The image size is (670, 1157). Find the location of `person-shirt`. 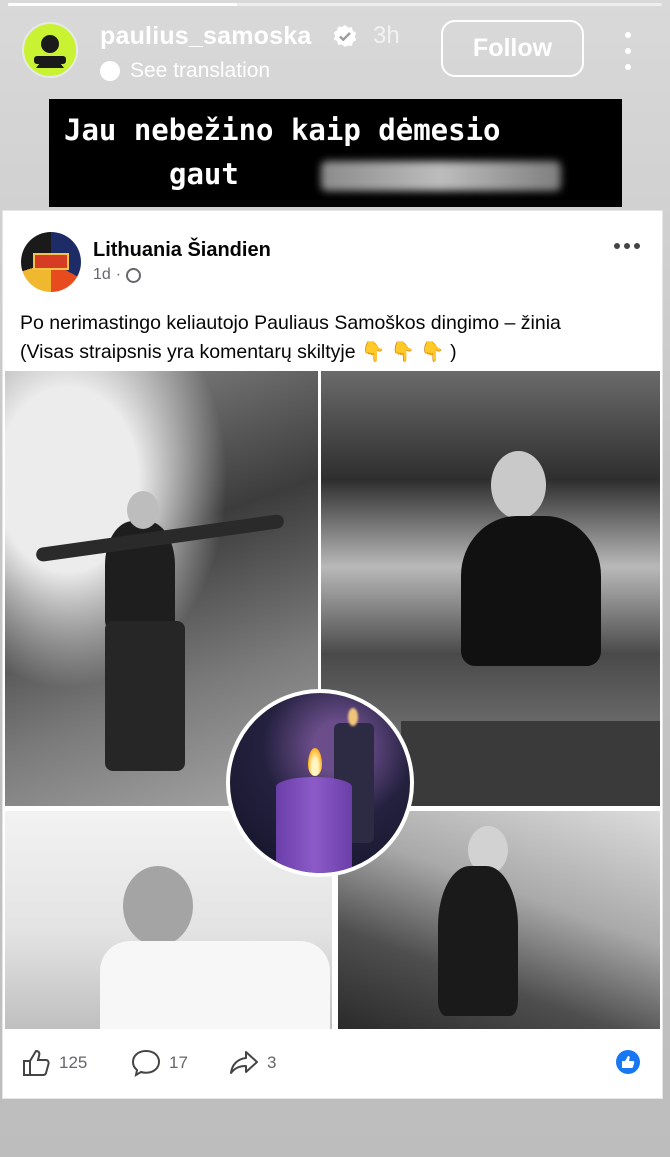

person-shirt is located at coordinates (215, 985).